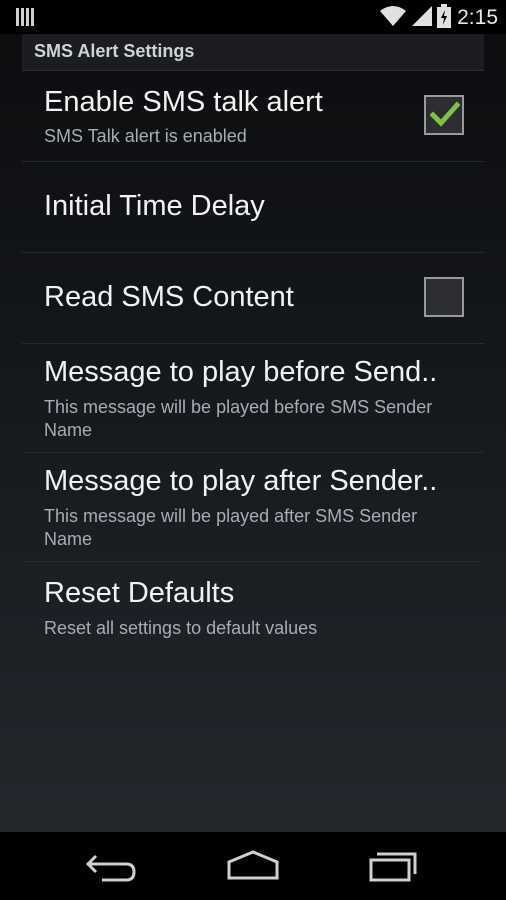 The image size is (506, 900). I want to click on status-bar: 2:15, so click(253, 17).